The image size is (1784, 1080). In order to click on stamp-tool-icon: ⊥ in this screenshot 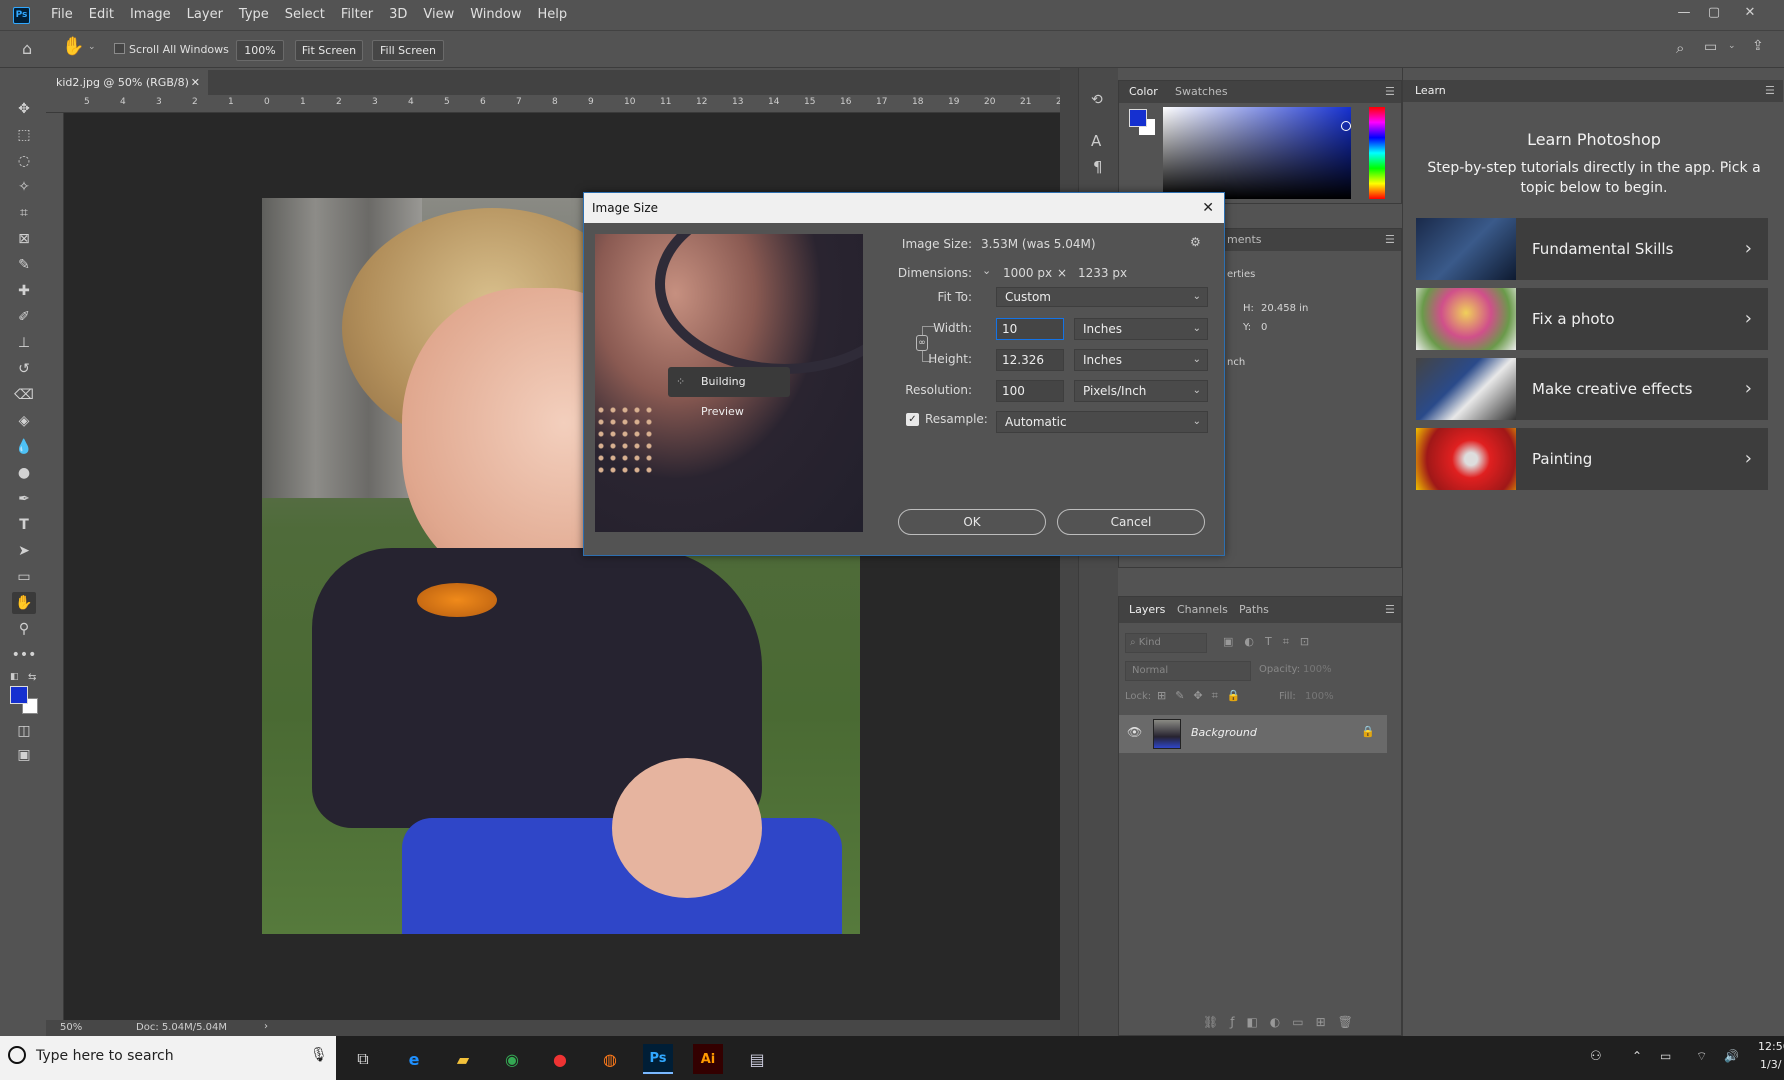, I will do `click(24, 343)`.